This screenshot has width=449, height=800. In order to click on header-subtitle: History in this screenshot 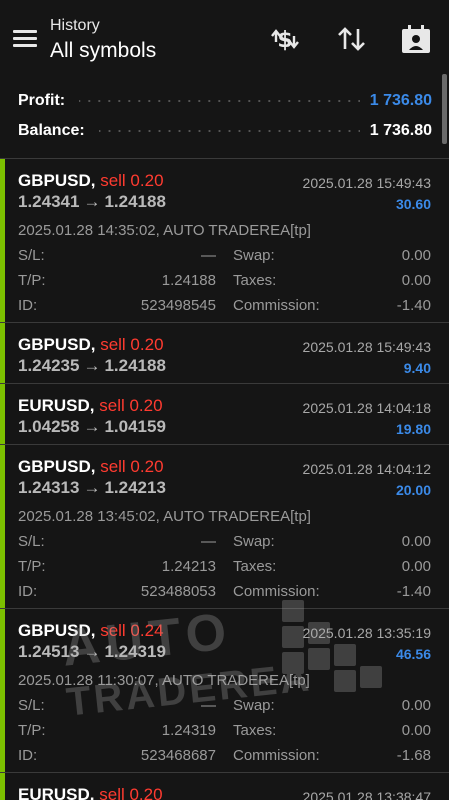, I will do `click(75, 25)`.